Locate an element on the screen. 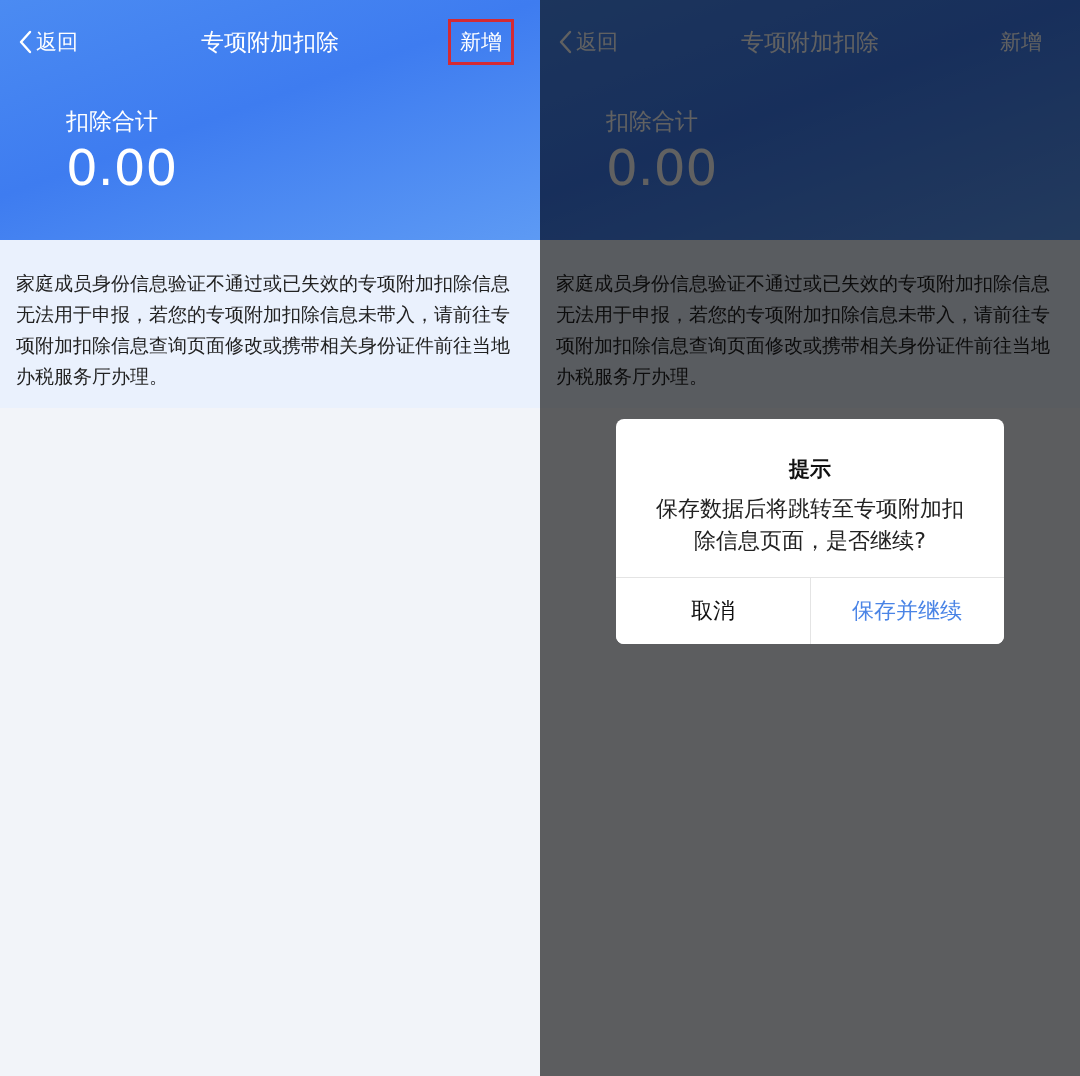  cancel-button: 取消 is located at coordinates (713, 611).